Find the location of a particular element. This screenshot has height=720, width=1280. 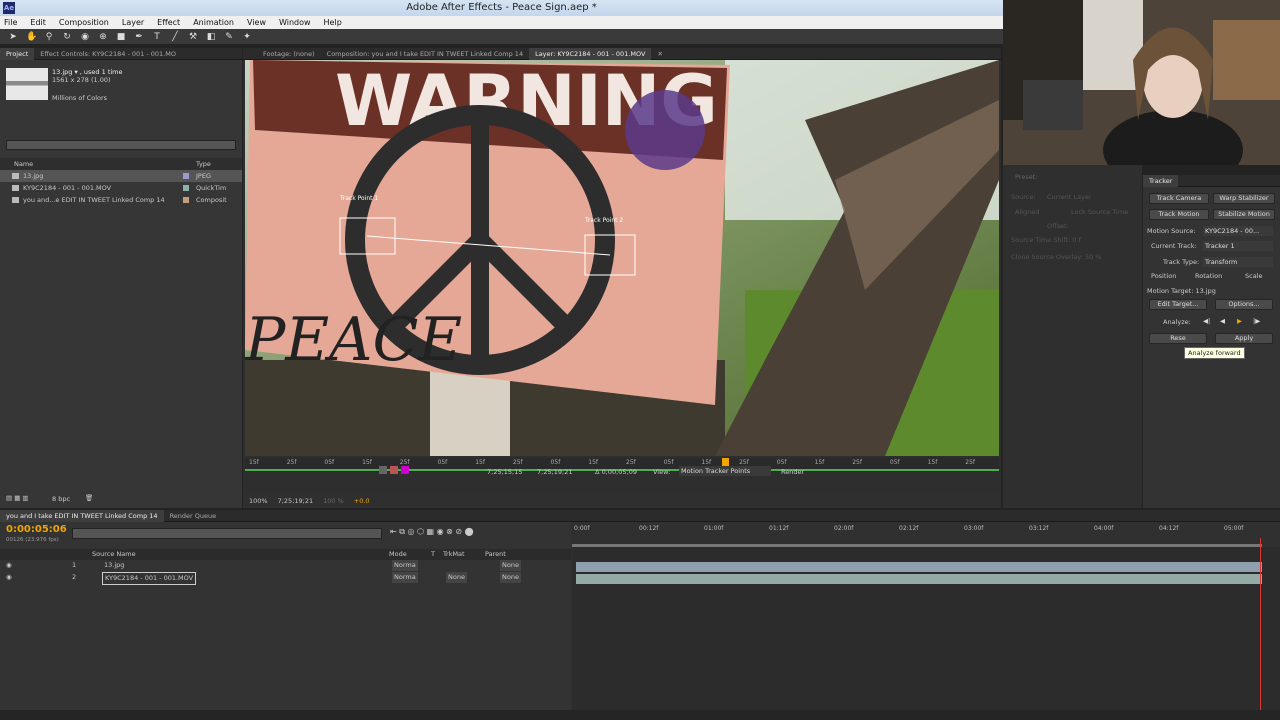

menu-edit: Edit is located at coordinates (38, 22).